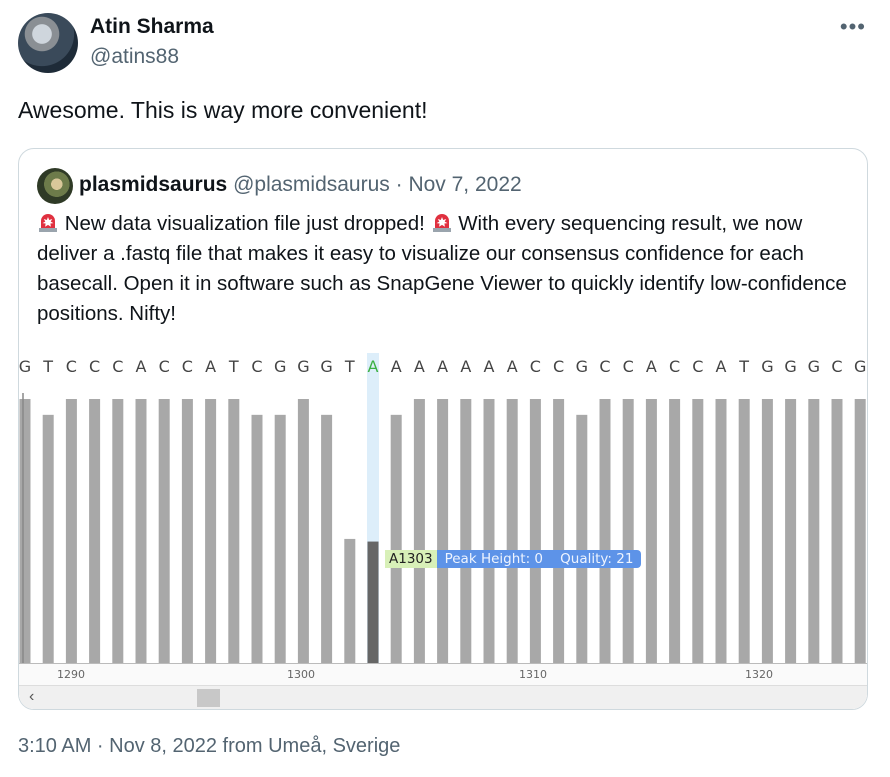 The height and width of the screenshot is (777, 890). Describe the element at coordinates (301, 674) in the screenshot. I see `ruler-label: 1300` at that location.